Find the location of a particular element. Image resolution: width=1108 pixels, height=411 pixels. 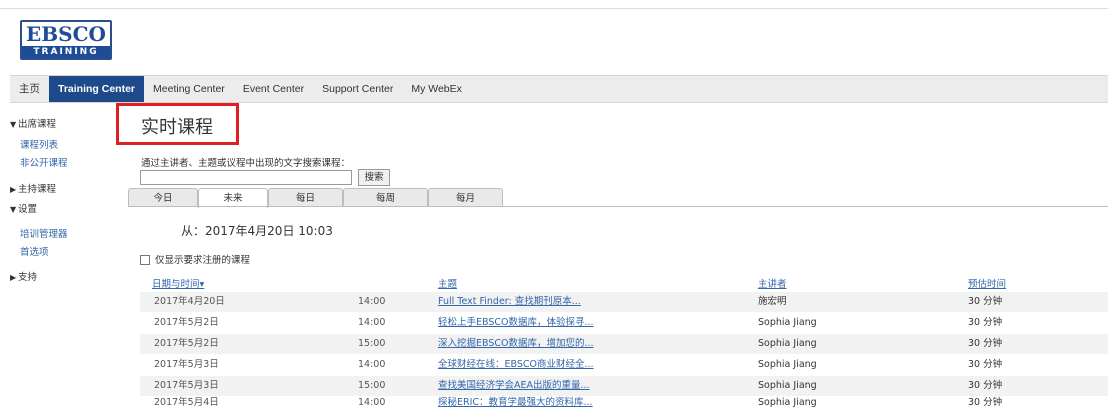

top-divider is located at coordinates (554, 8).